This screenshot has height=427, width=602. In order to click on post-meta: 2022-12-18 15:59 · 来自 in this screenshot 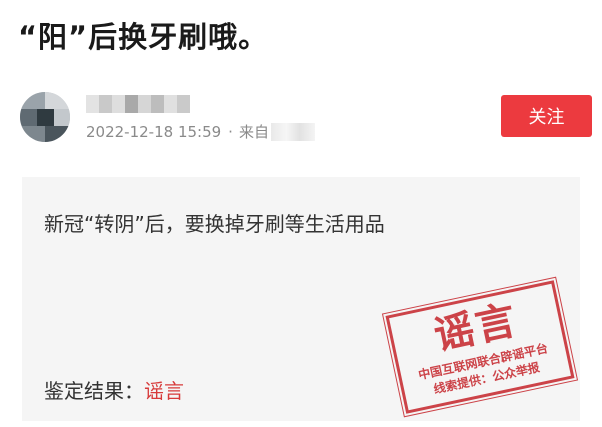, I will do `click(200, 131)`.